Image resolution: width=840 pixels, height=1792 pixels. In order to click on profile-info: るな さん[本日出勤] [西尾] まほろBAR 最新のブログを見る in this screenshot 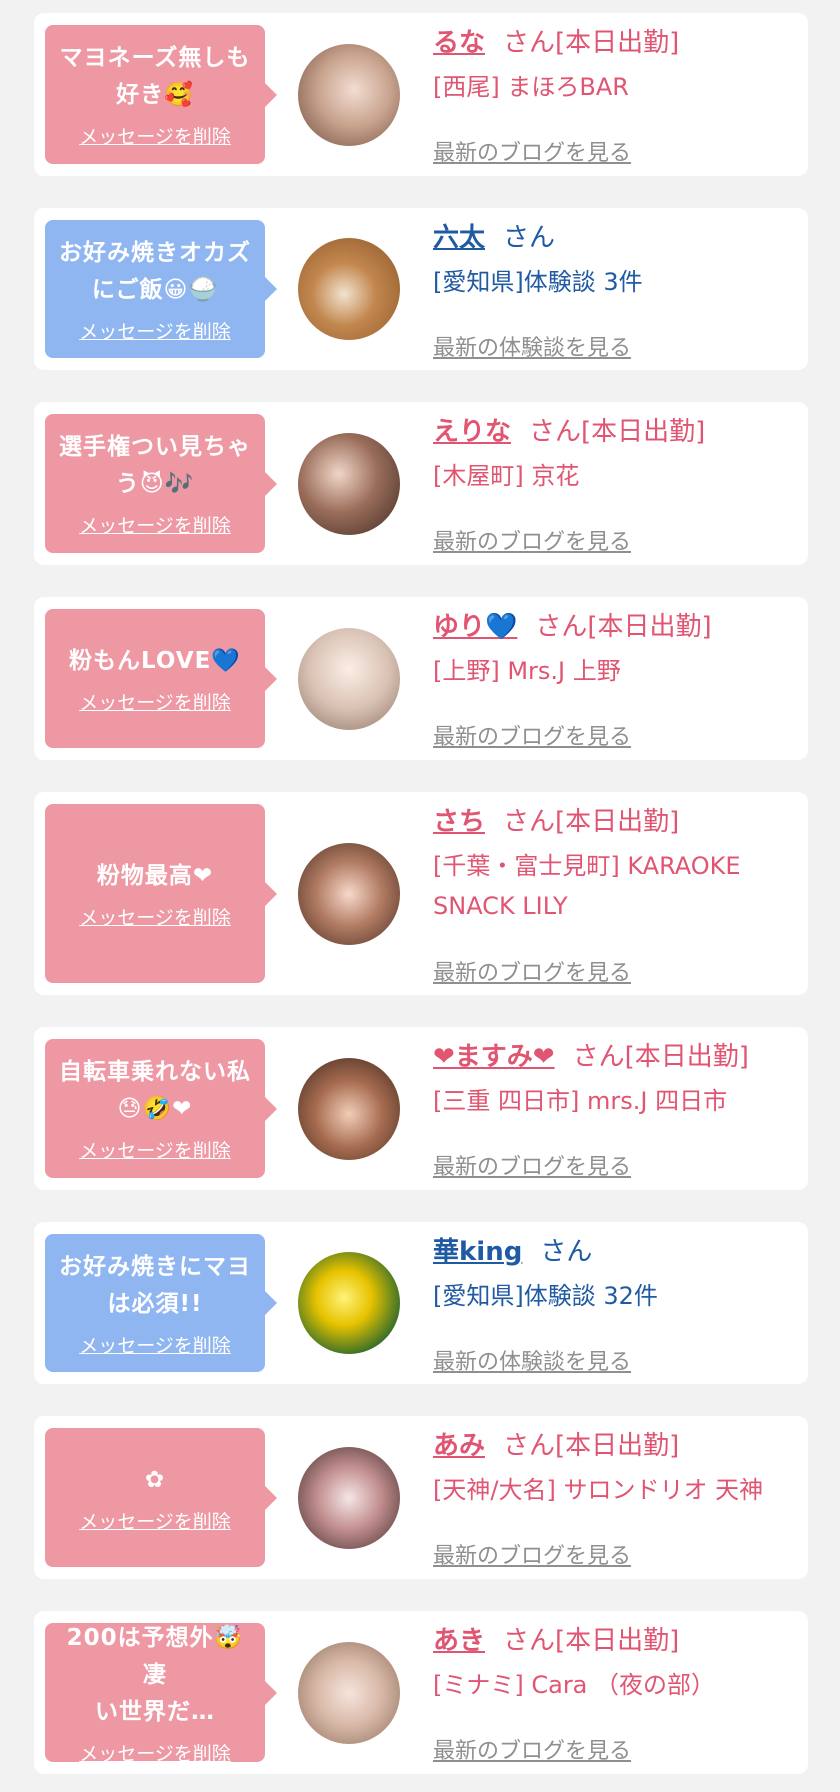, I will do `click(613, 94)`.